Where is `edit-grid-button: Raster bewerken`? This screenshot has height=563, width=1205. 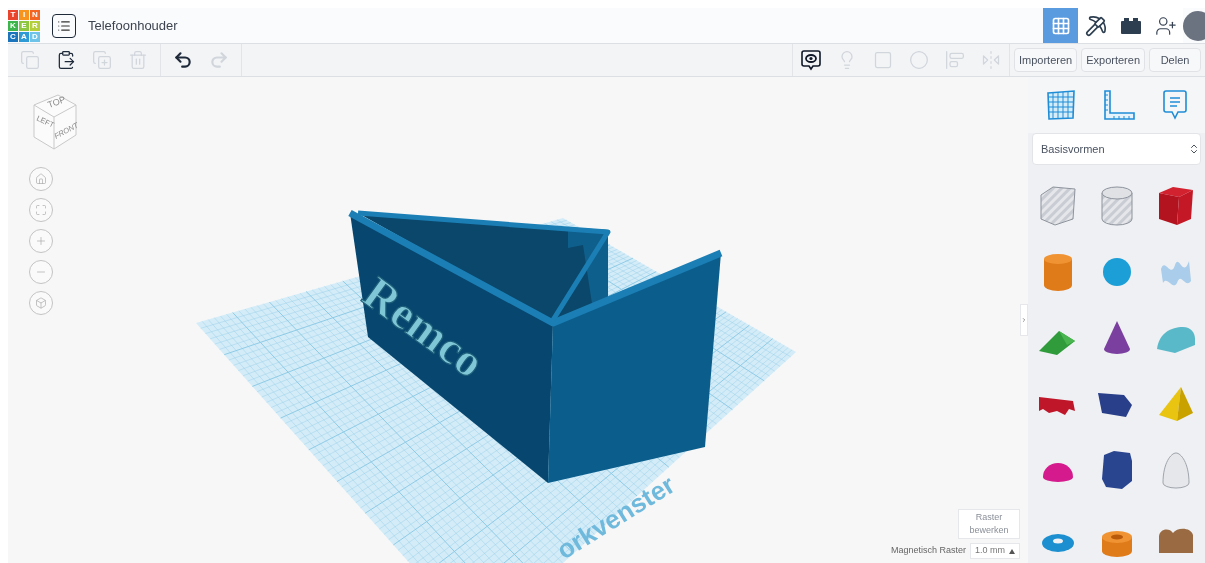
edit-grid-button: Raster bewerken is located at coordinates (989, 524).